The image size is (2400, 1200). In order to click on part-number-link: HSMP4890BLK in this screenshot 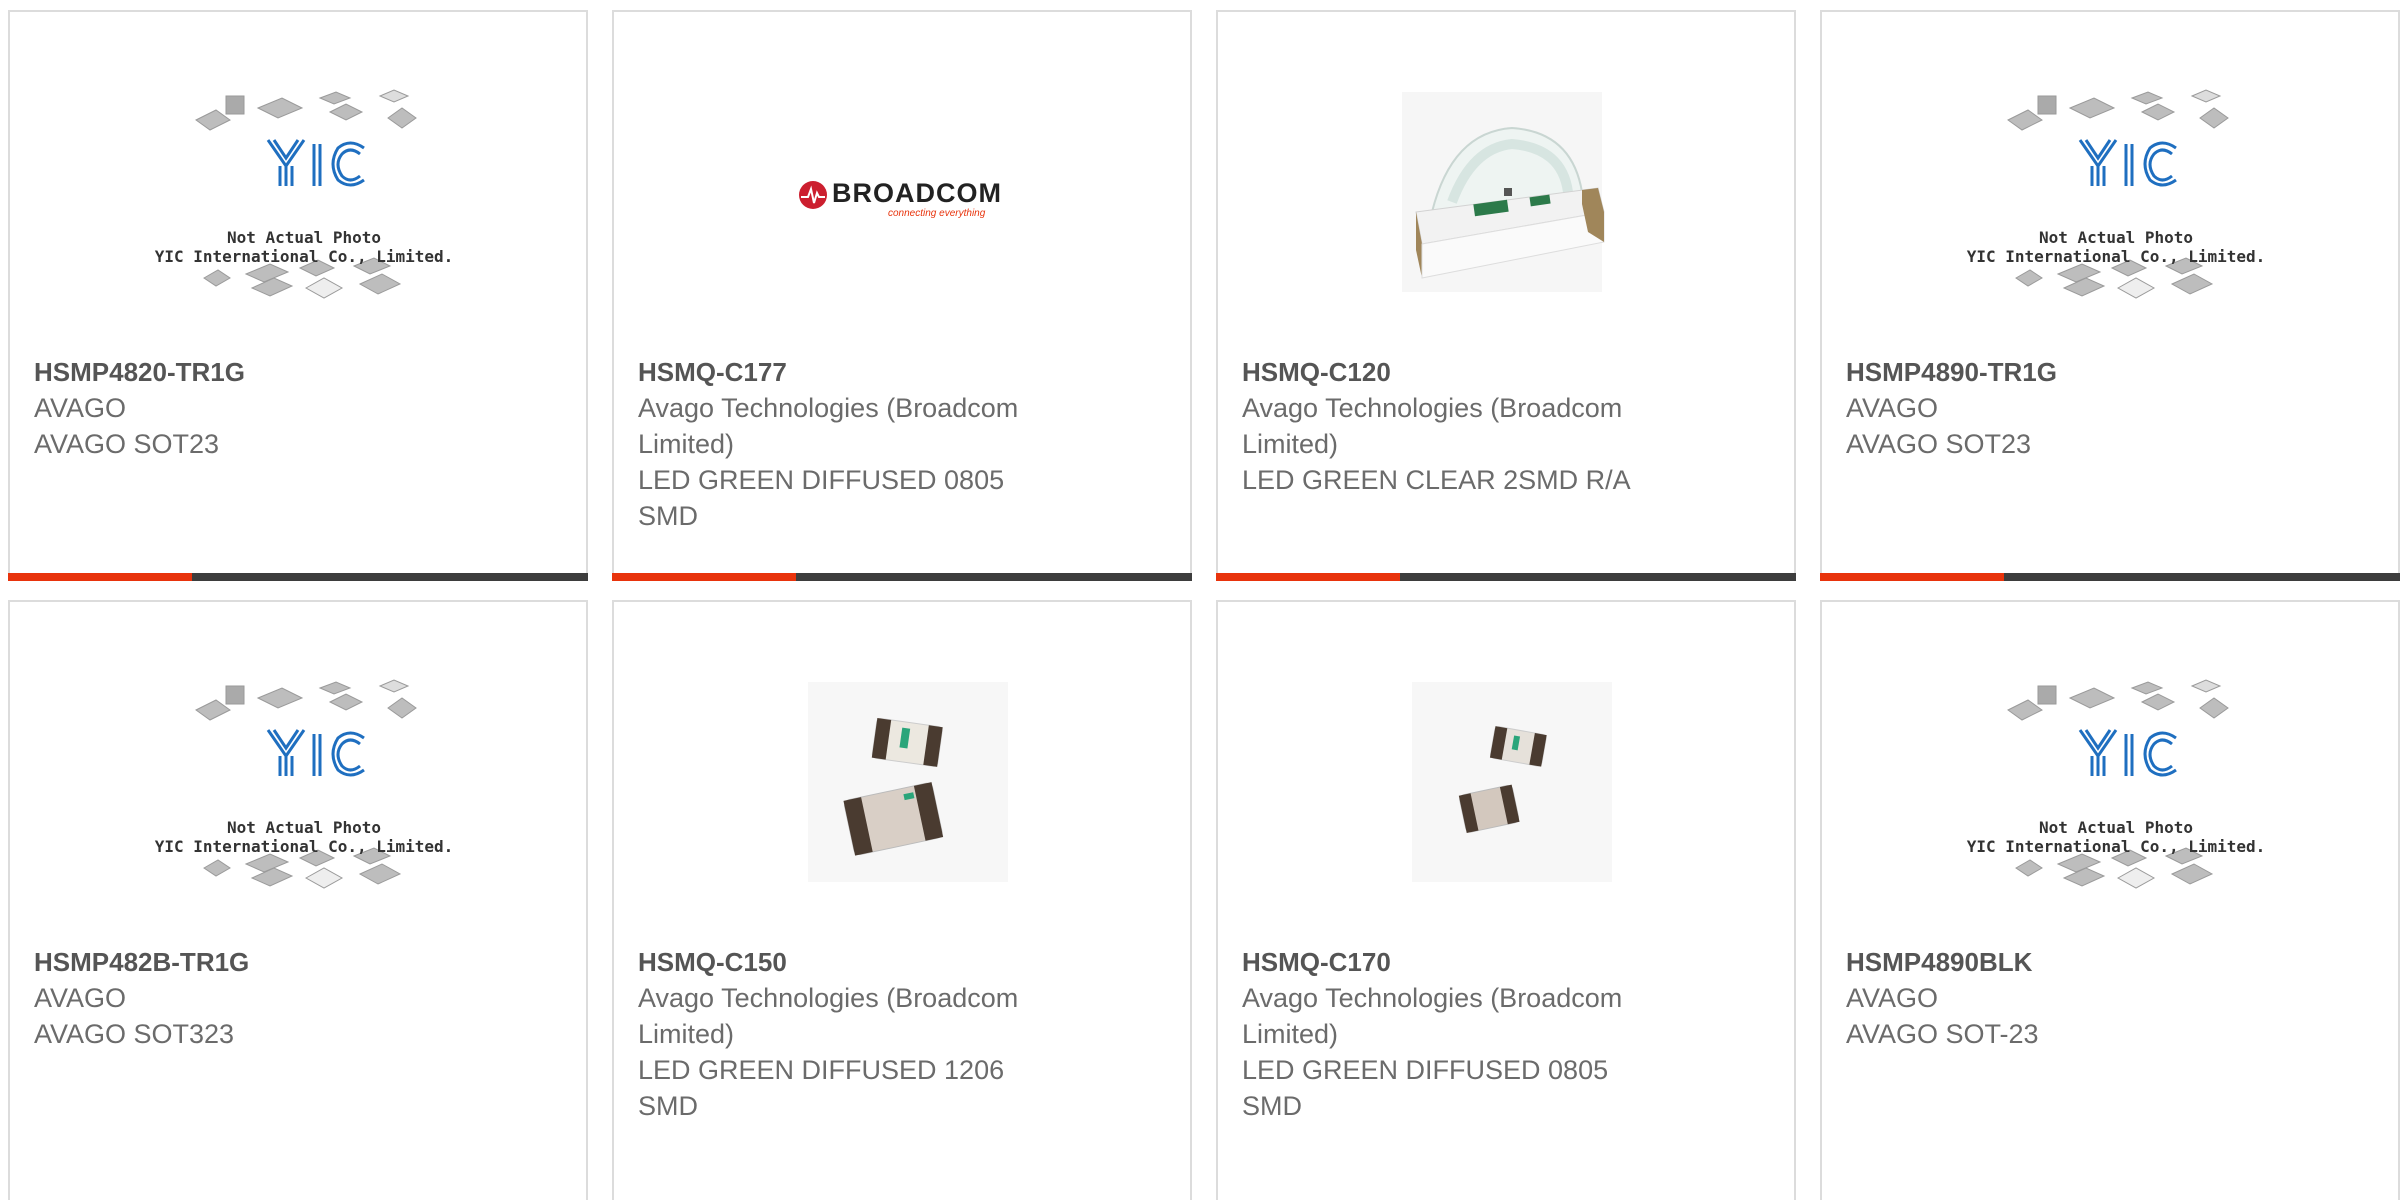, I will do `click(2076, 962)`.